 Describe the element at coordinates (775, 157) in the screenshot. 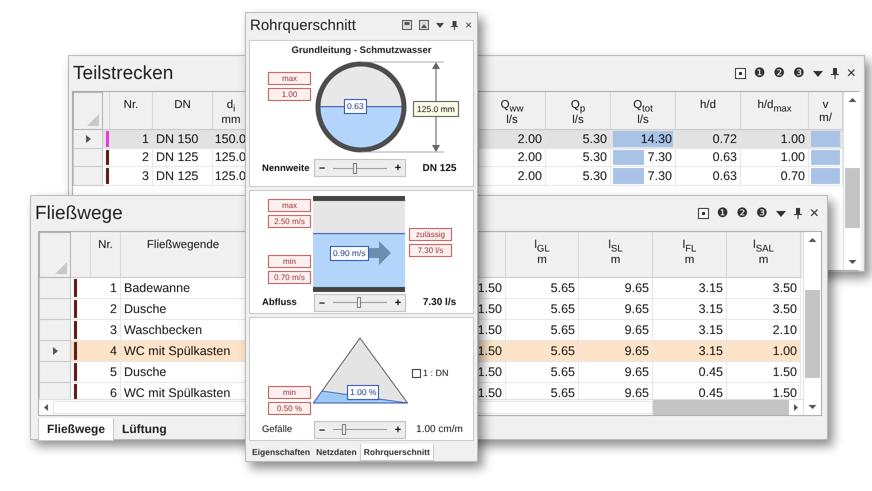

I see `table-cell: 1.00` at that location.